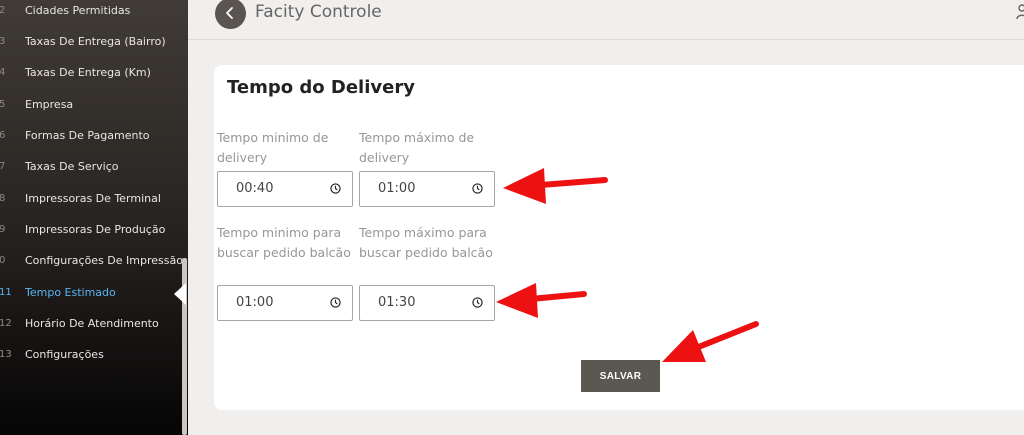 The image size is (1024, 435). Describe the element at coordinates (273, 147) in the screenshot. I see `delivery-min-label: Tempo minimo de delivery` at that location.